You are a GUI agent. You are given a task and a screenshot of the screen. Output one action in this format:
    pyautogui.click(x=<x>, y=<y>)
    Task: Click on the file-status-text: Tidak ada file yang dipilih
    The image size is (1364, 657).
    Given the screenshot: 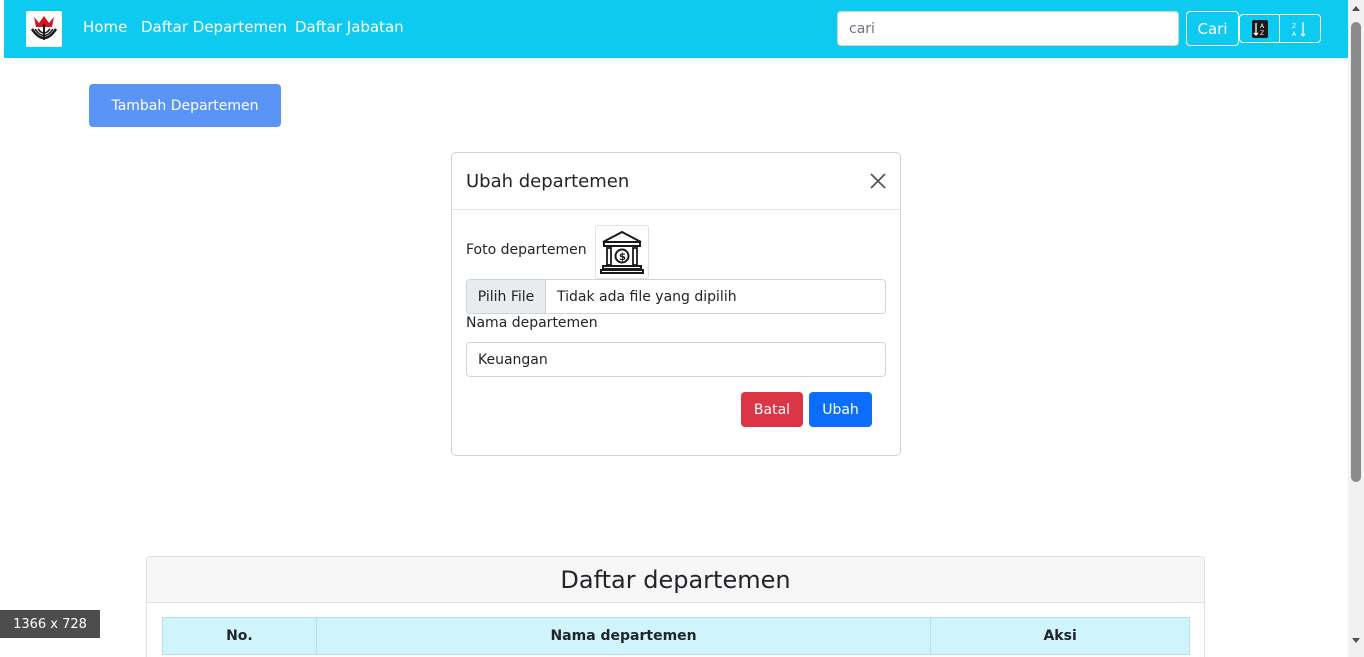 What is the action you would take?
    pyautogui.click(x=647, y=296)
    